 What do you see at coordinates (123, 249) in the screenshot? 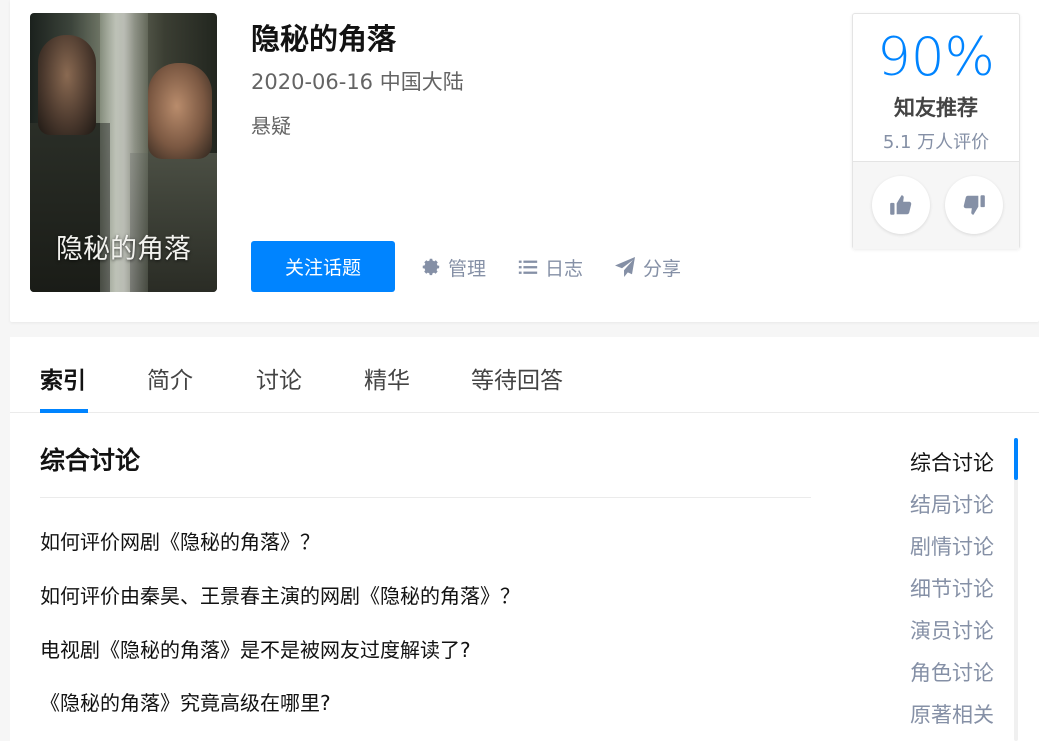
I see `poster-title-text: 隐秘的角落` at bounding box center [123, 249].